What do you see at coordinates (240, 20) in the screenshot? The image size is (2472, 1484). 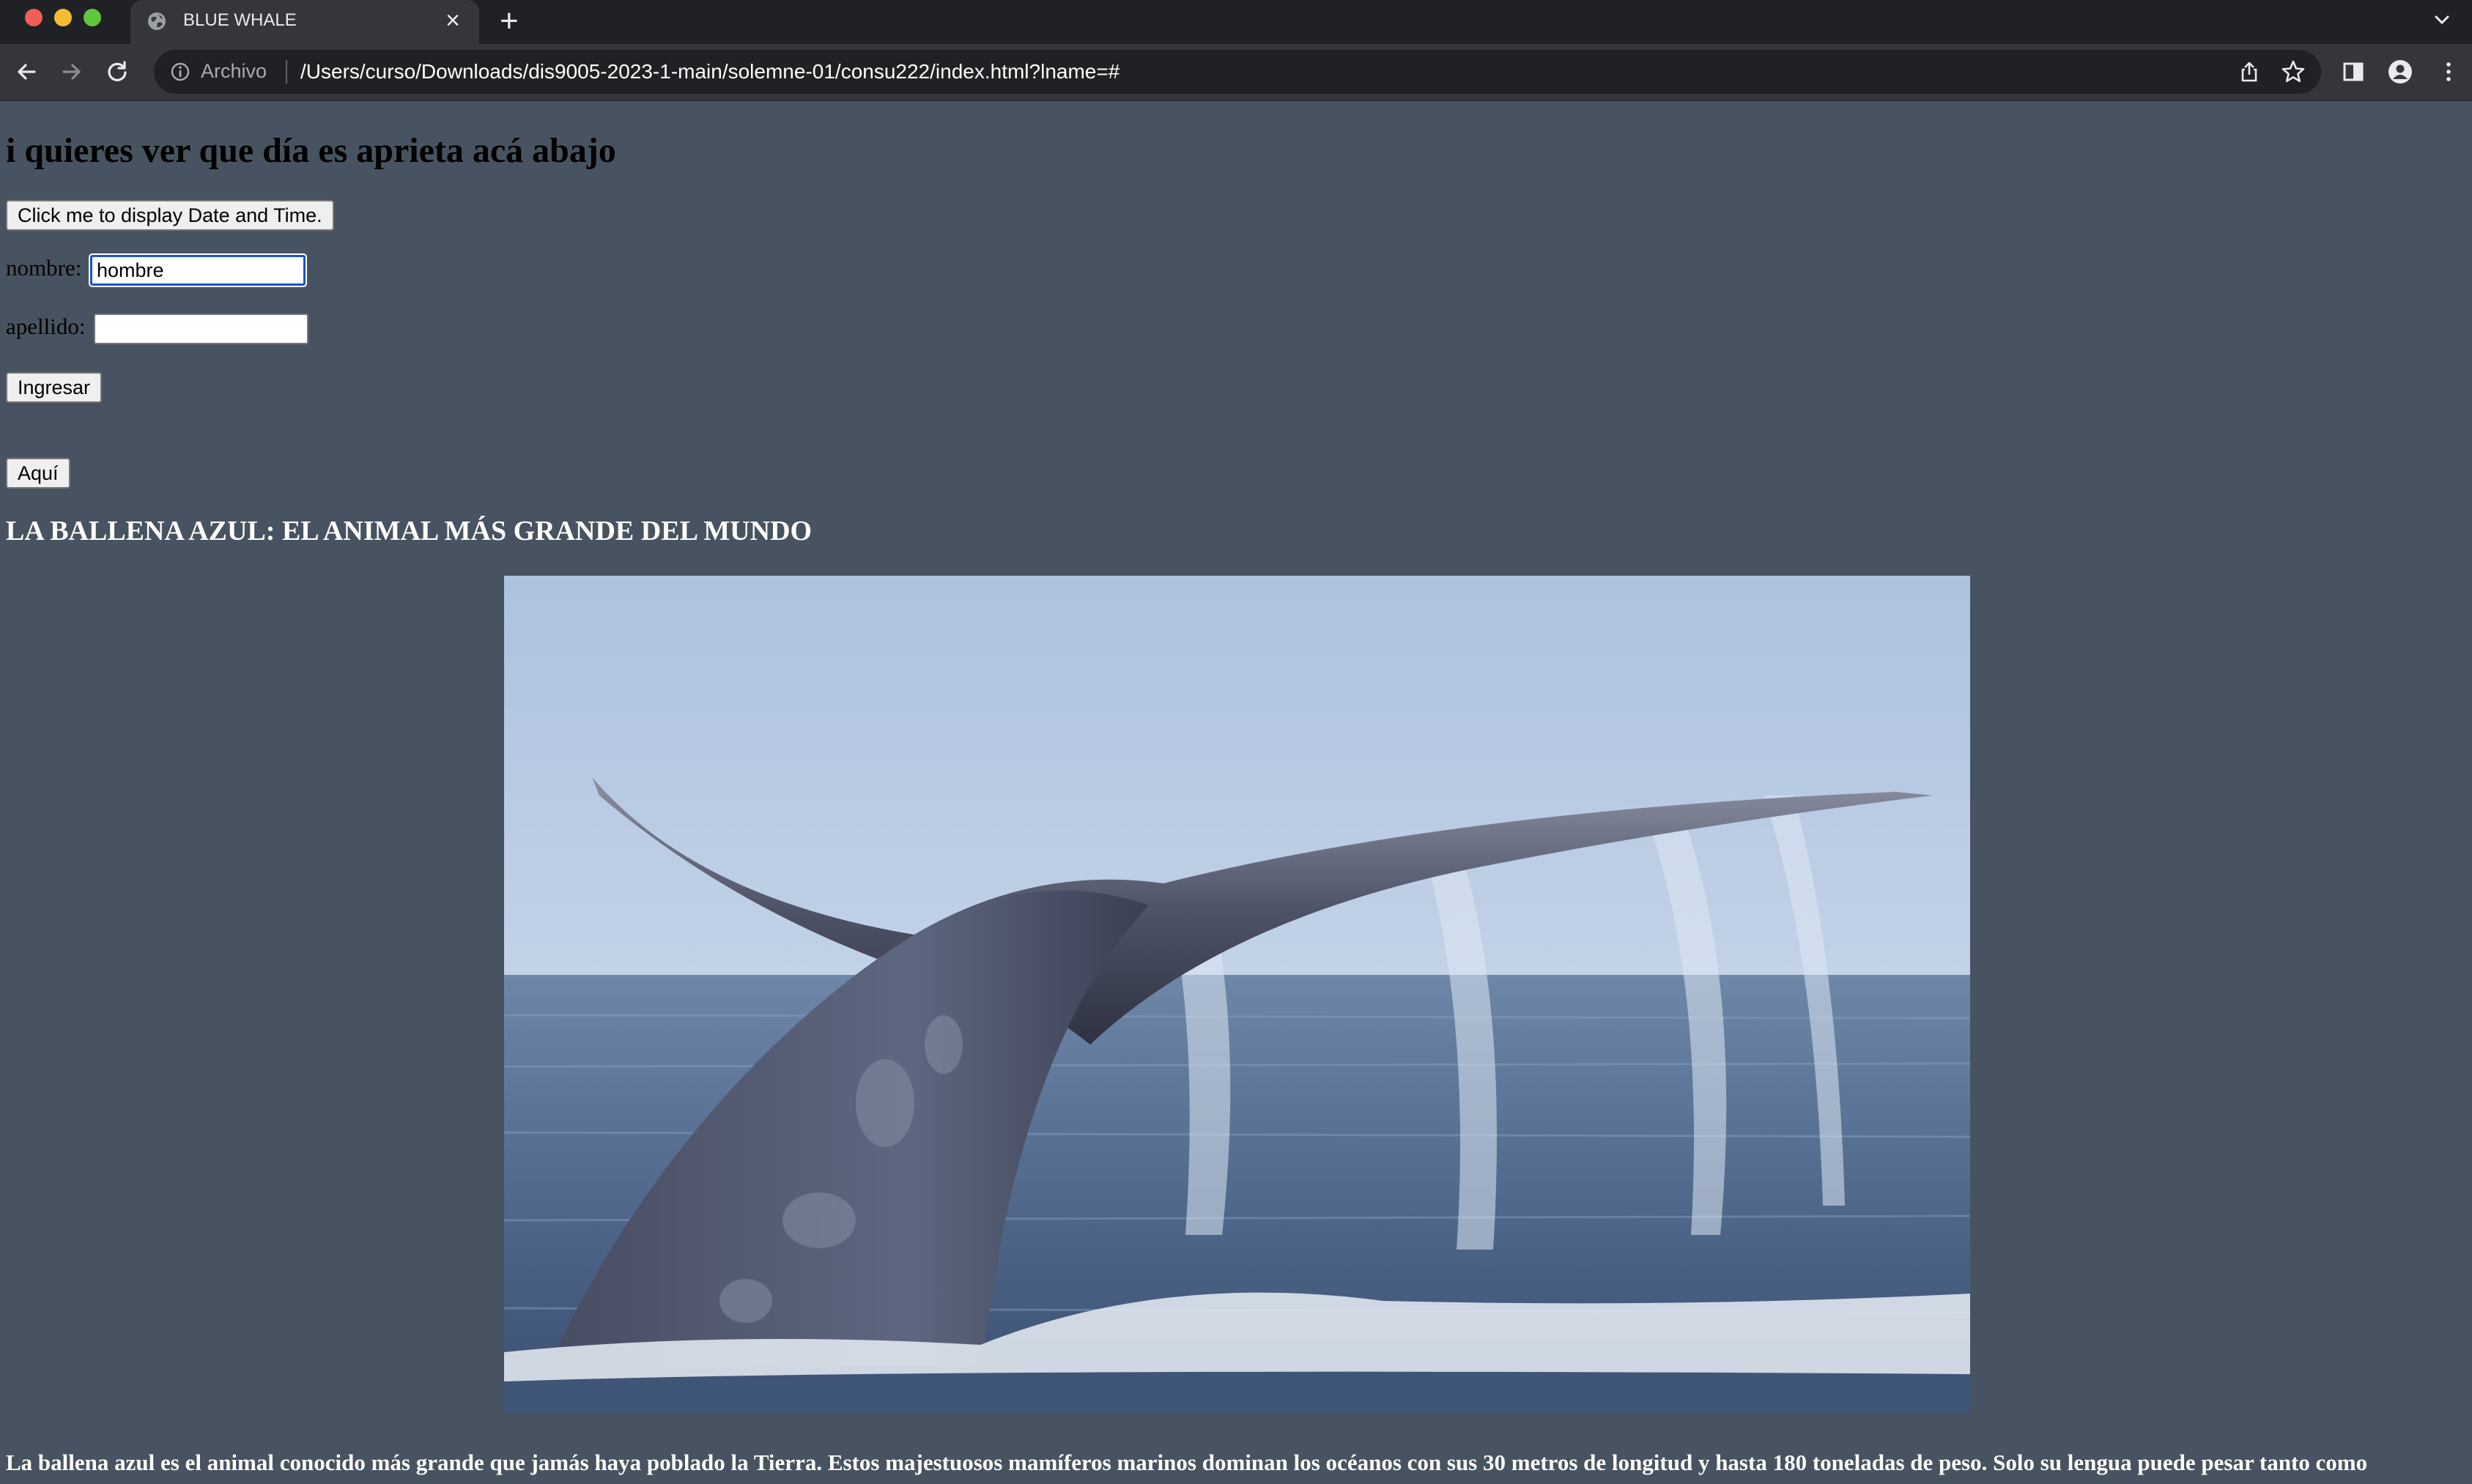 I see `tab-title: BLUE WHALE` at bounding box center [240, 20].